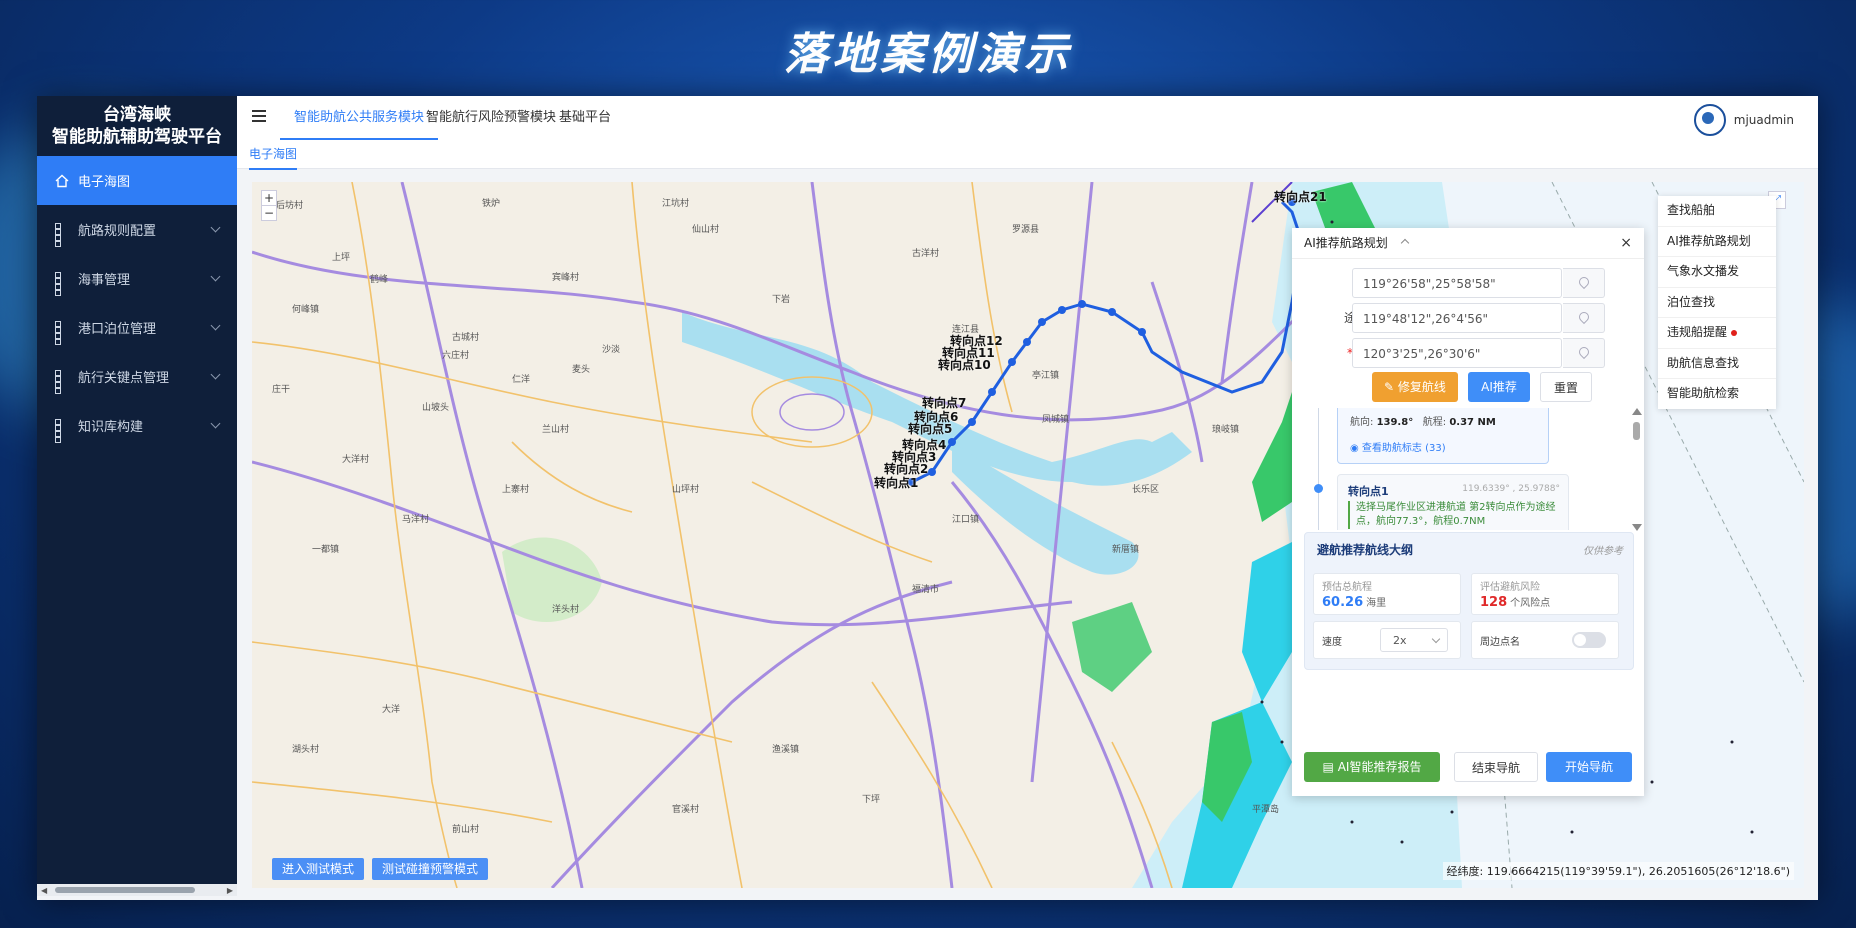 The height and width of the screenshot is (928, 1856). Describe the element at coordinates (1368, 491) in the screenshot. I see `waypoint-name: 转向点1` at that location.